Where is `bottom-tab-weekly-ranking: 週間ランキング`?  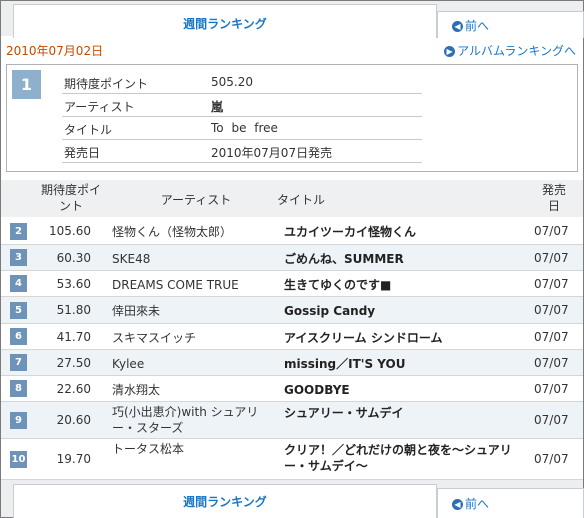
bottom-tab-weekly-ranking: 週間ランキング is located at coordinates (225, 501).